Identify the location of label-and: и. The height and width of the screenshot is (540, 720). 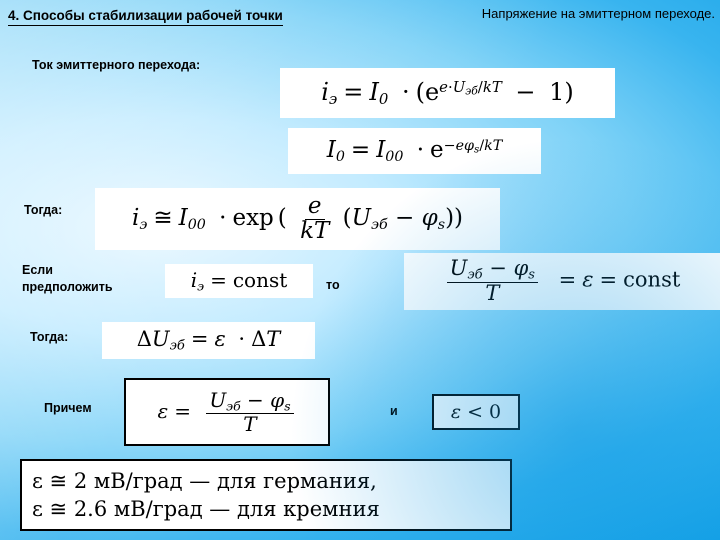
(394, 411).